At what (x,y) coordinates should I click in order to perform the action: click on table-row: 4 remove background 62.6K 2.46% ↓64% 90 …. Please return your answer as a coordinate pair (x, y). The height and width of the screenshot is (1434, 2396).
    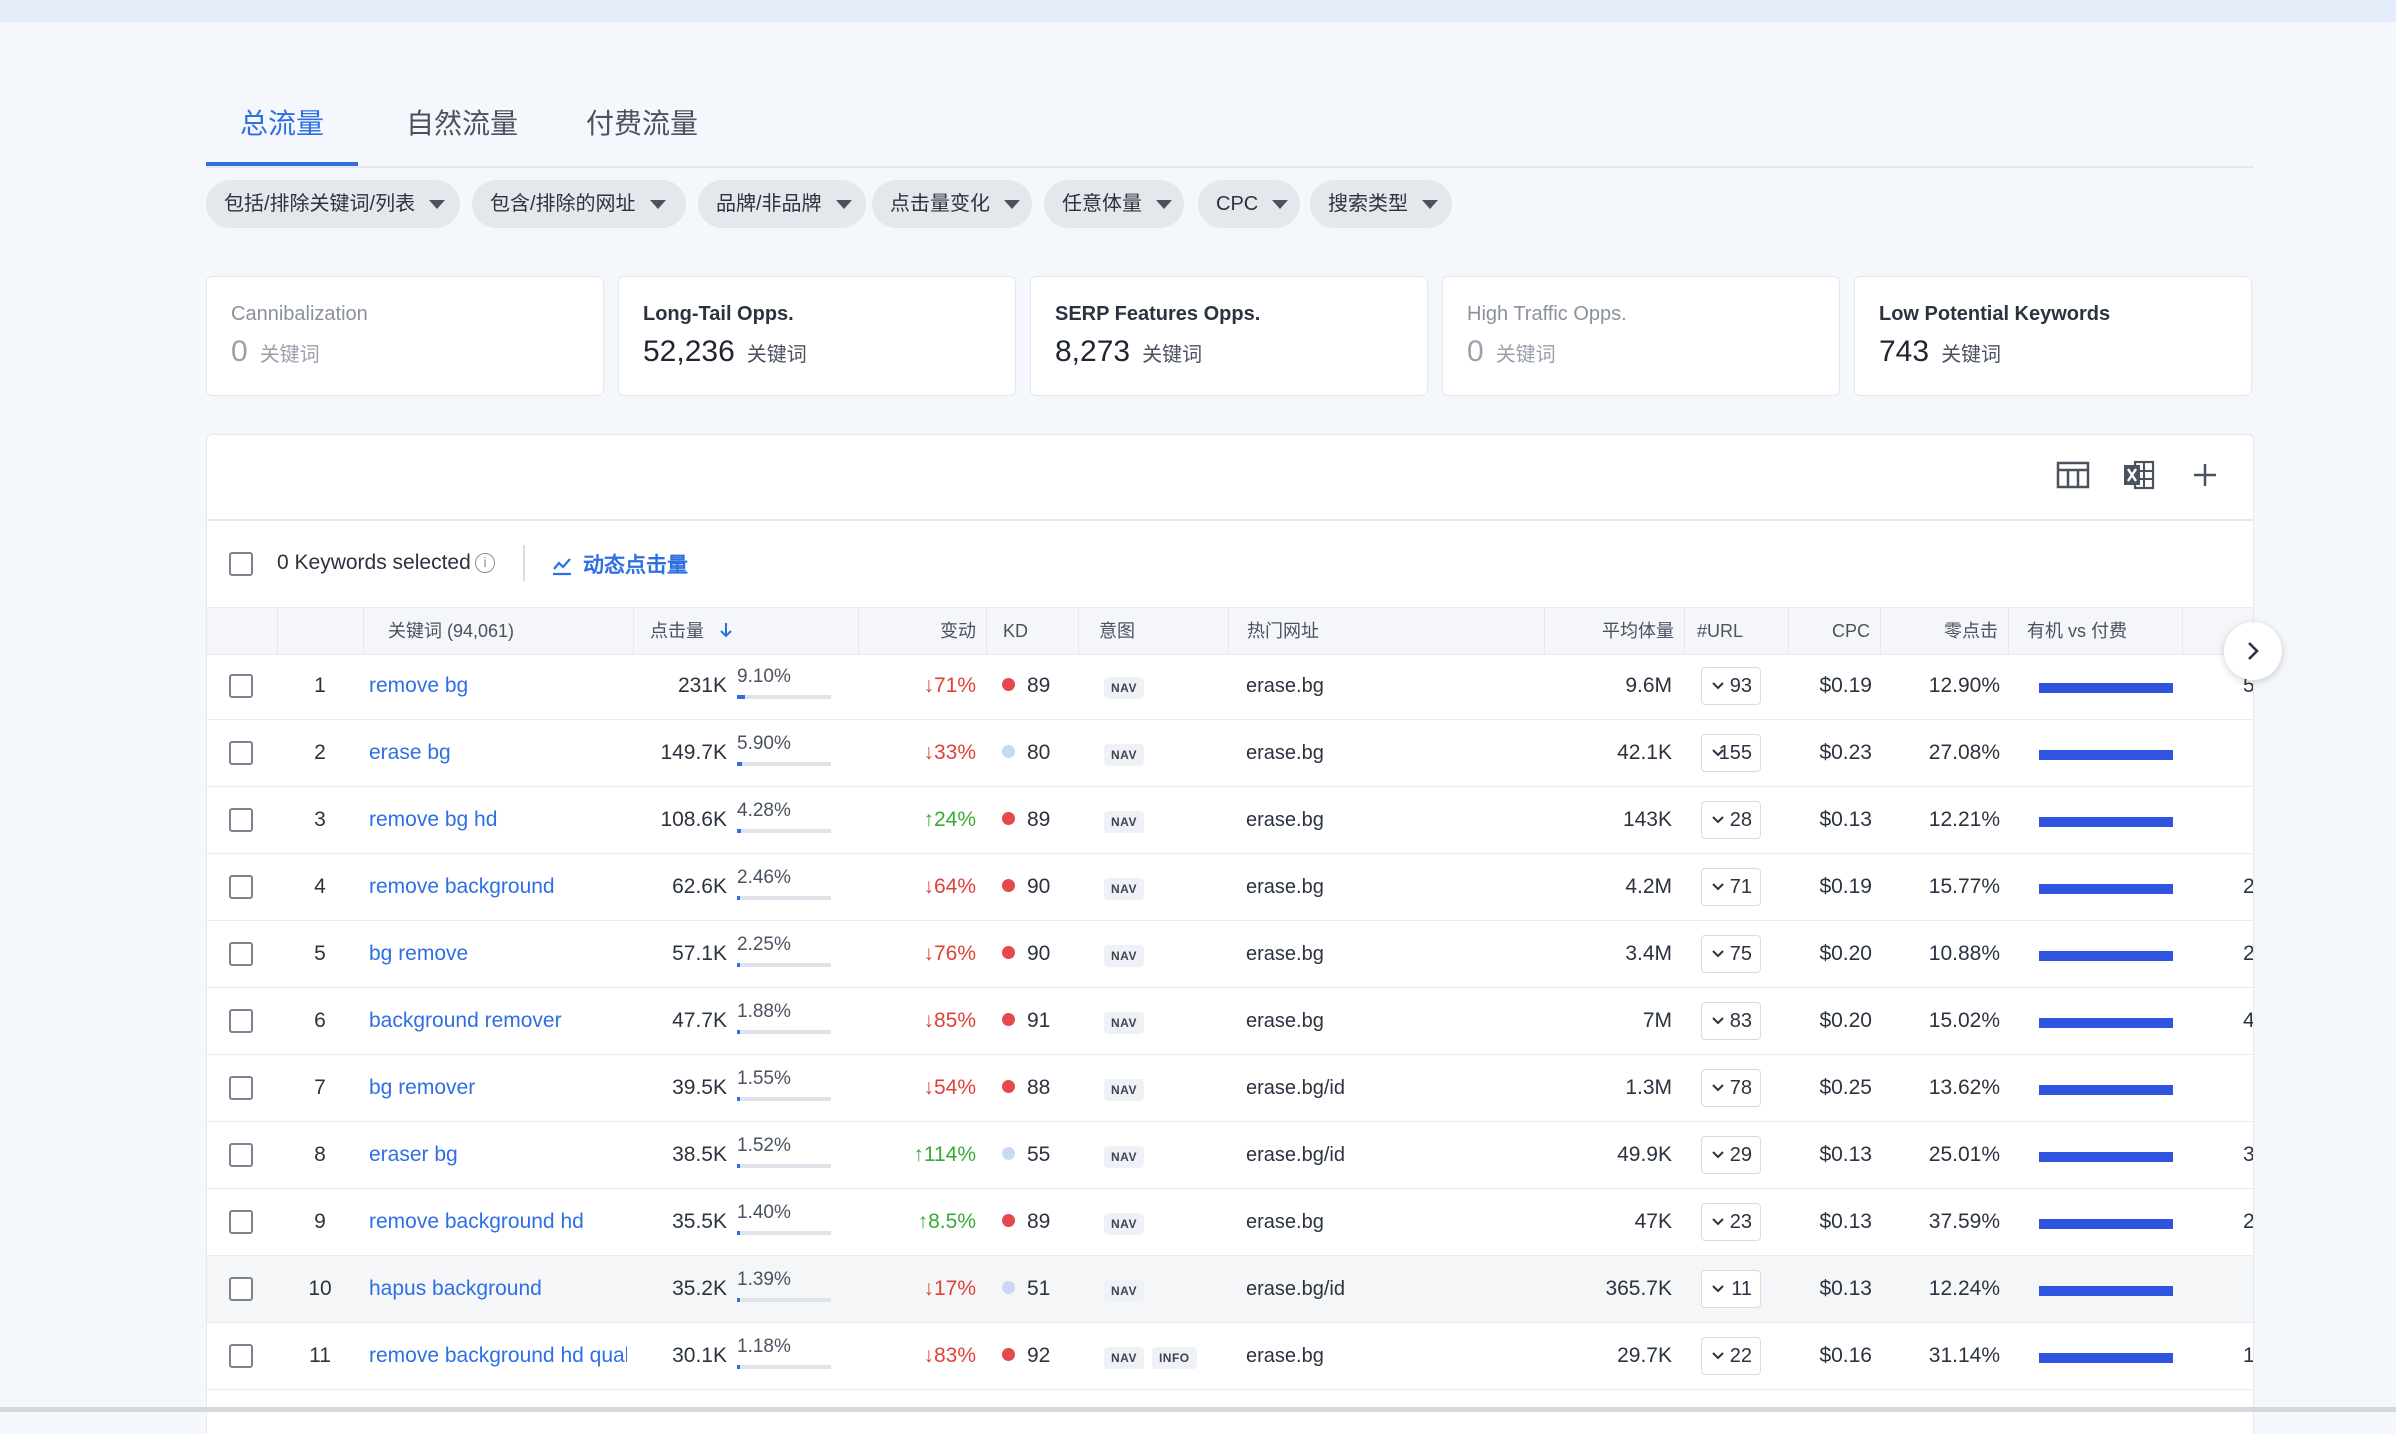
    Looking at the image, I should click on (1230, 887).